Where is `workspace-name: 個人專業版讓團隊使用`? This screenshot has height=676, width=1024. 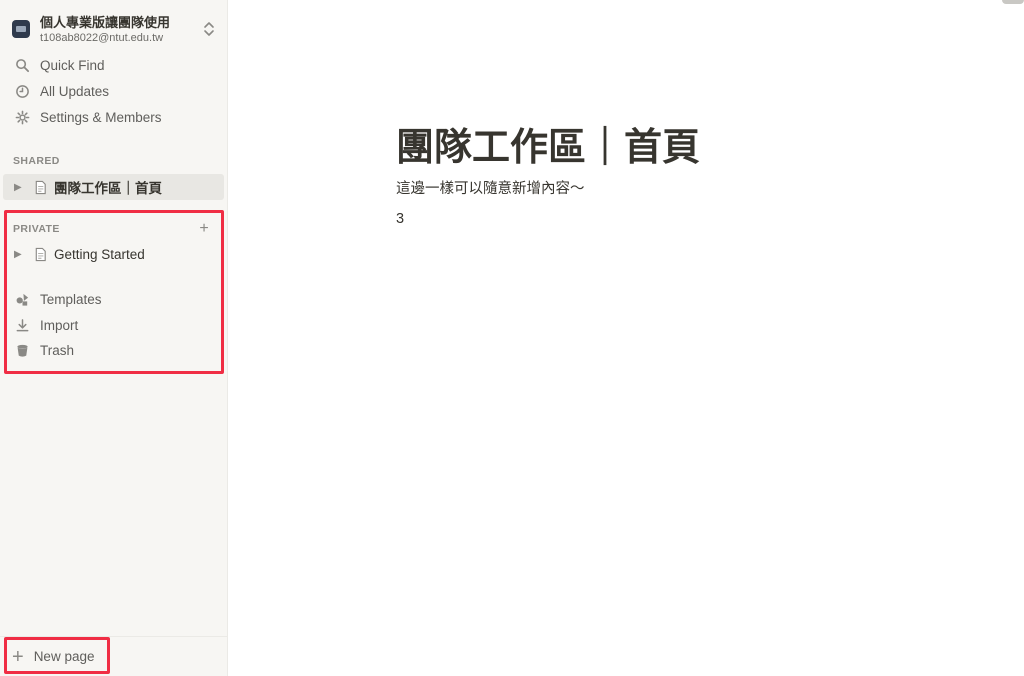 workspace-name: 個人專業版讓團隊使用 is located at coordinates (105, 22).